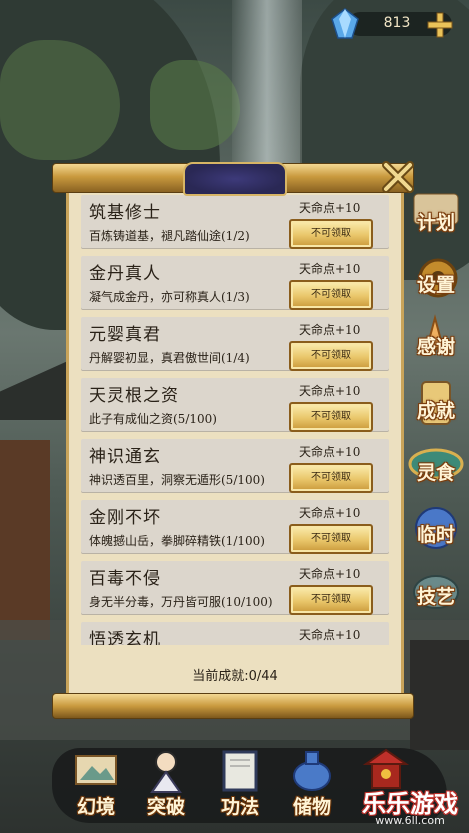 This screenshot has width=469, height=833. Describe the element at coordinates (125, 274) in the screenshot. I see `achievement-title: 金丹真人` at that location.